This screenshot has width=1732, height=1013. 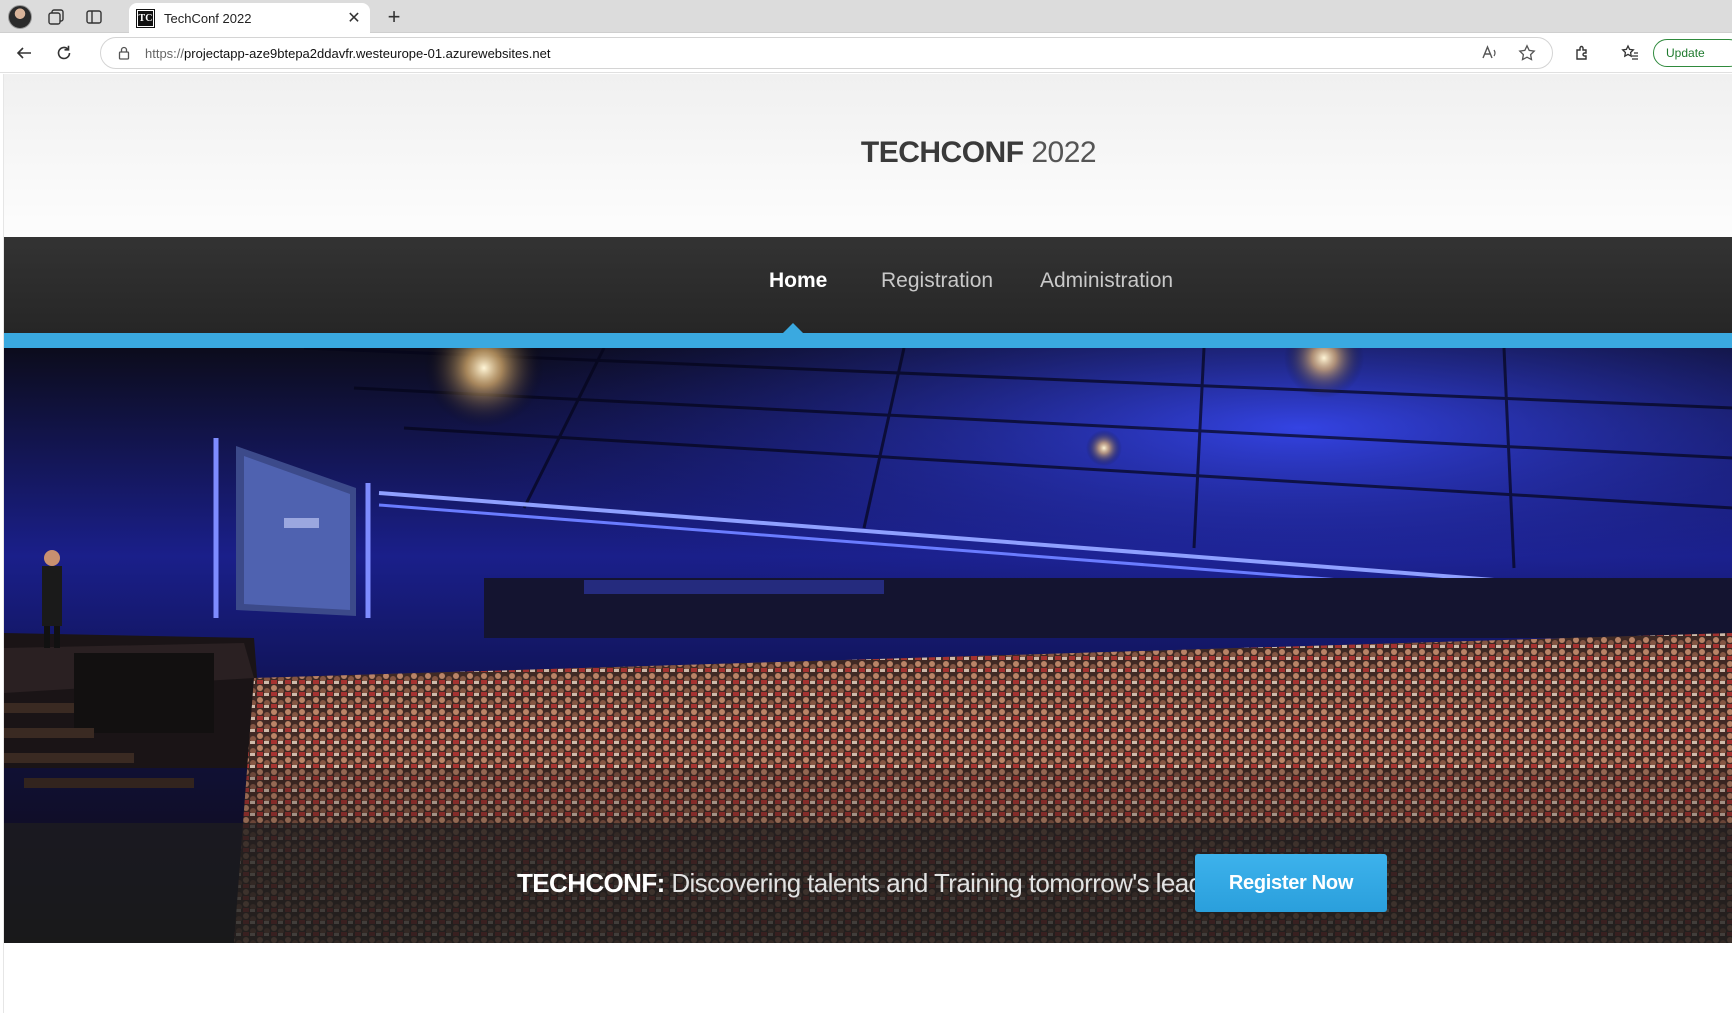 I want to click on browser-update-button: Update, so click(x=1692, y=53).